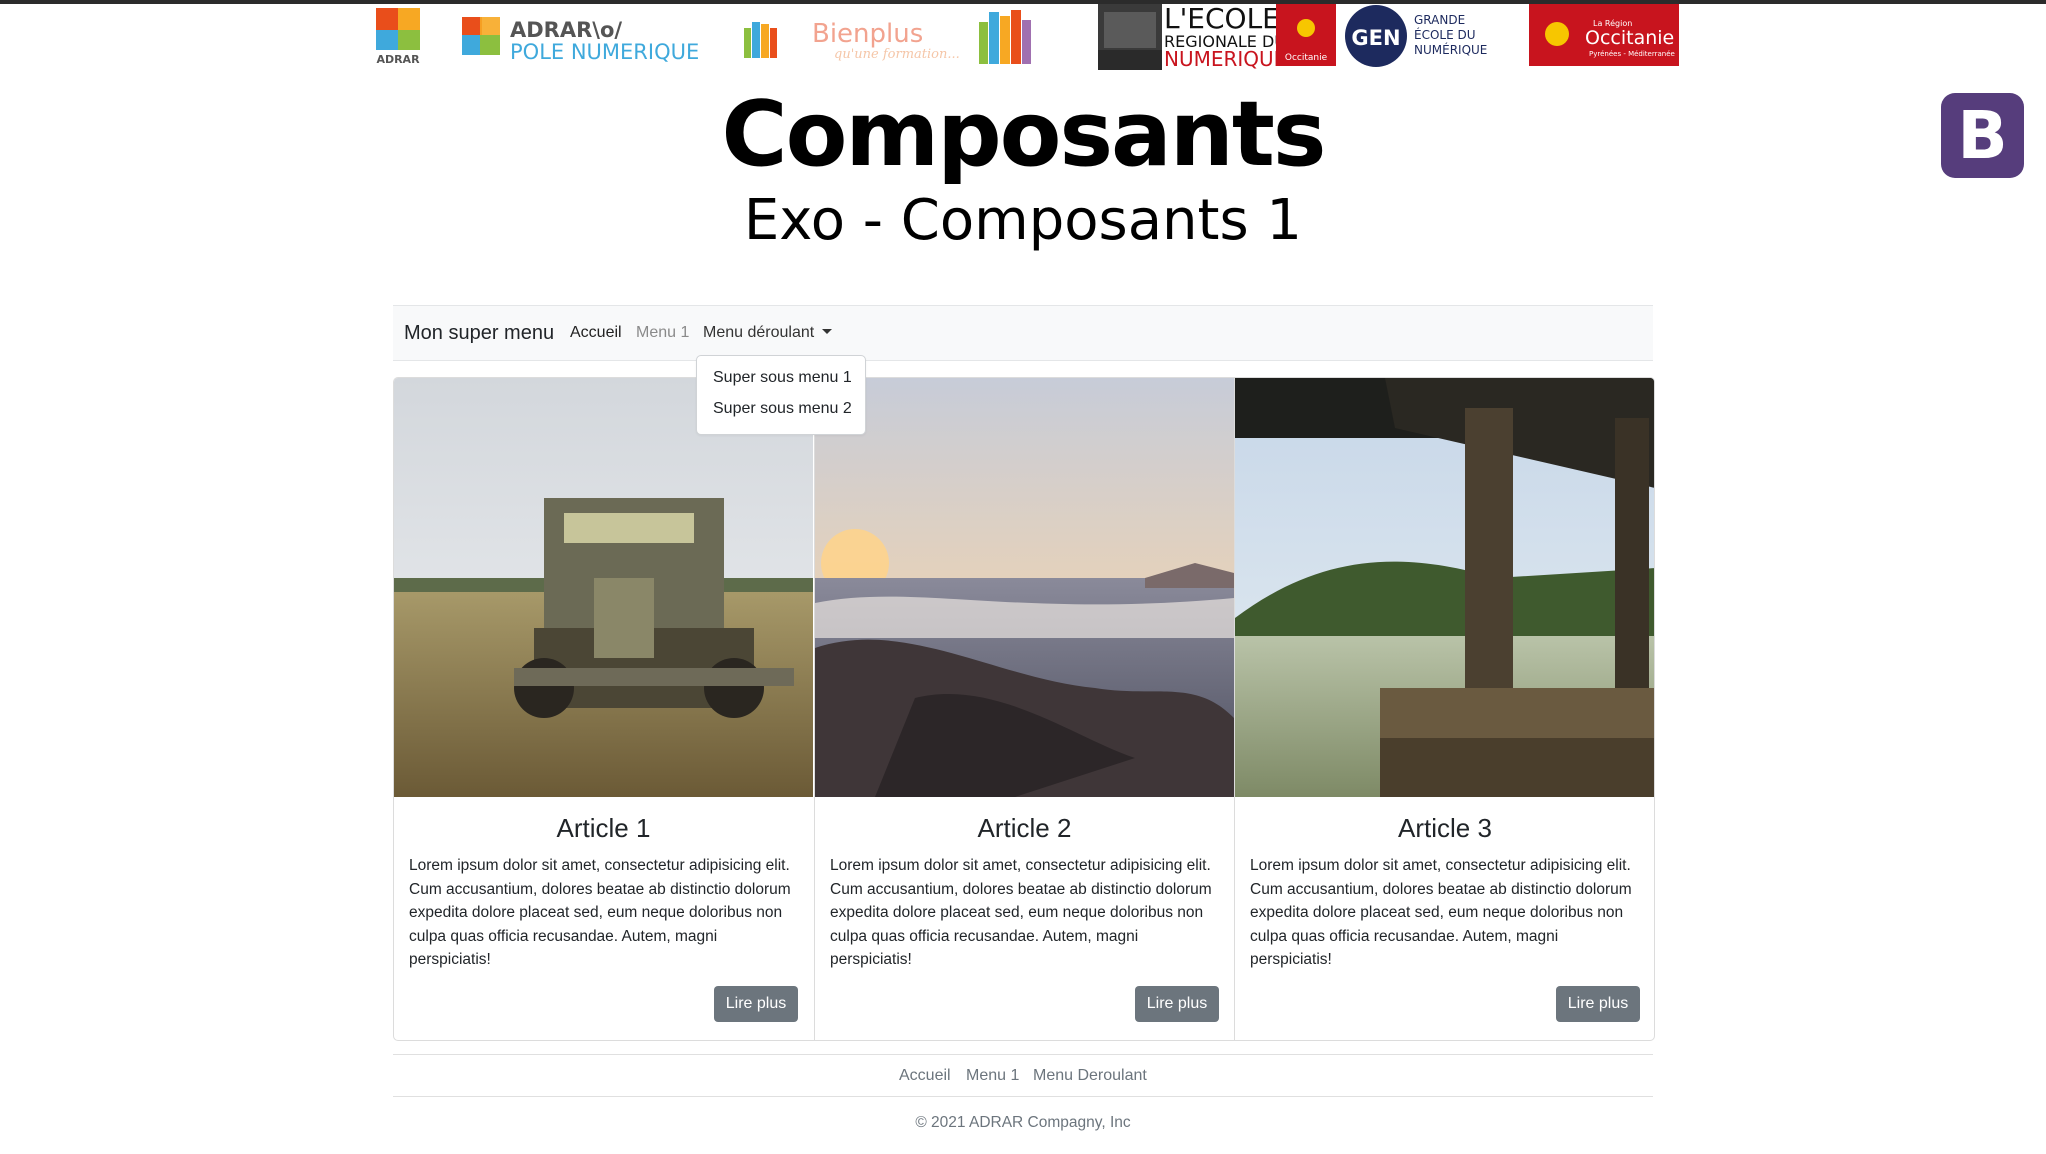 The image size is (2046, 1154). Describe the element at coordinates (759, 332) in the screenshot. I see `nav-dropdown-label: Menu déroulant` at that location.